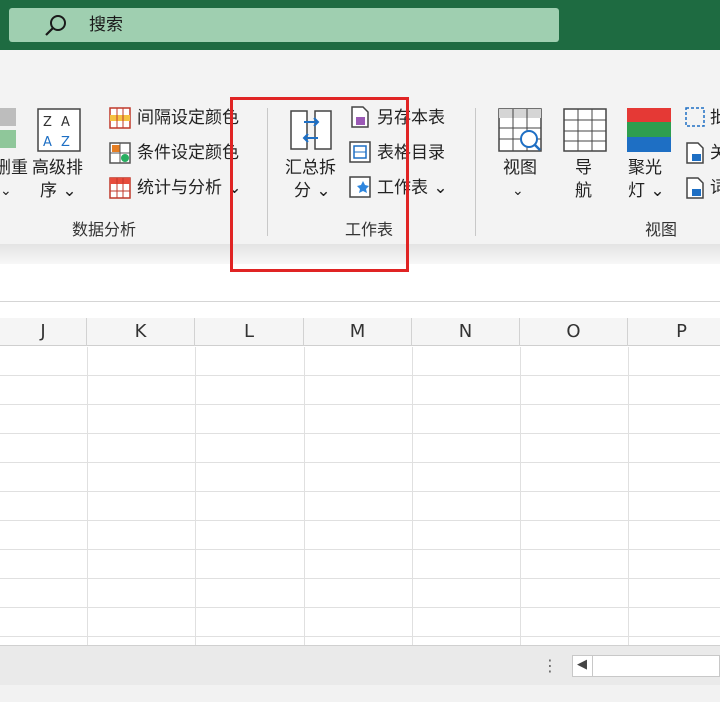 Image resolution: width=720 pixels, height=702 pixels. I want to click on column-header: M, so click(358, 332).